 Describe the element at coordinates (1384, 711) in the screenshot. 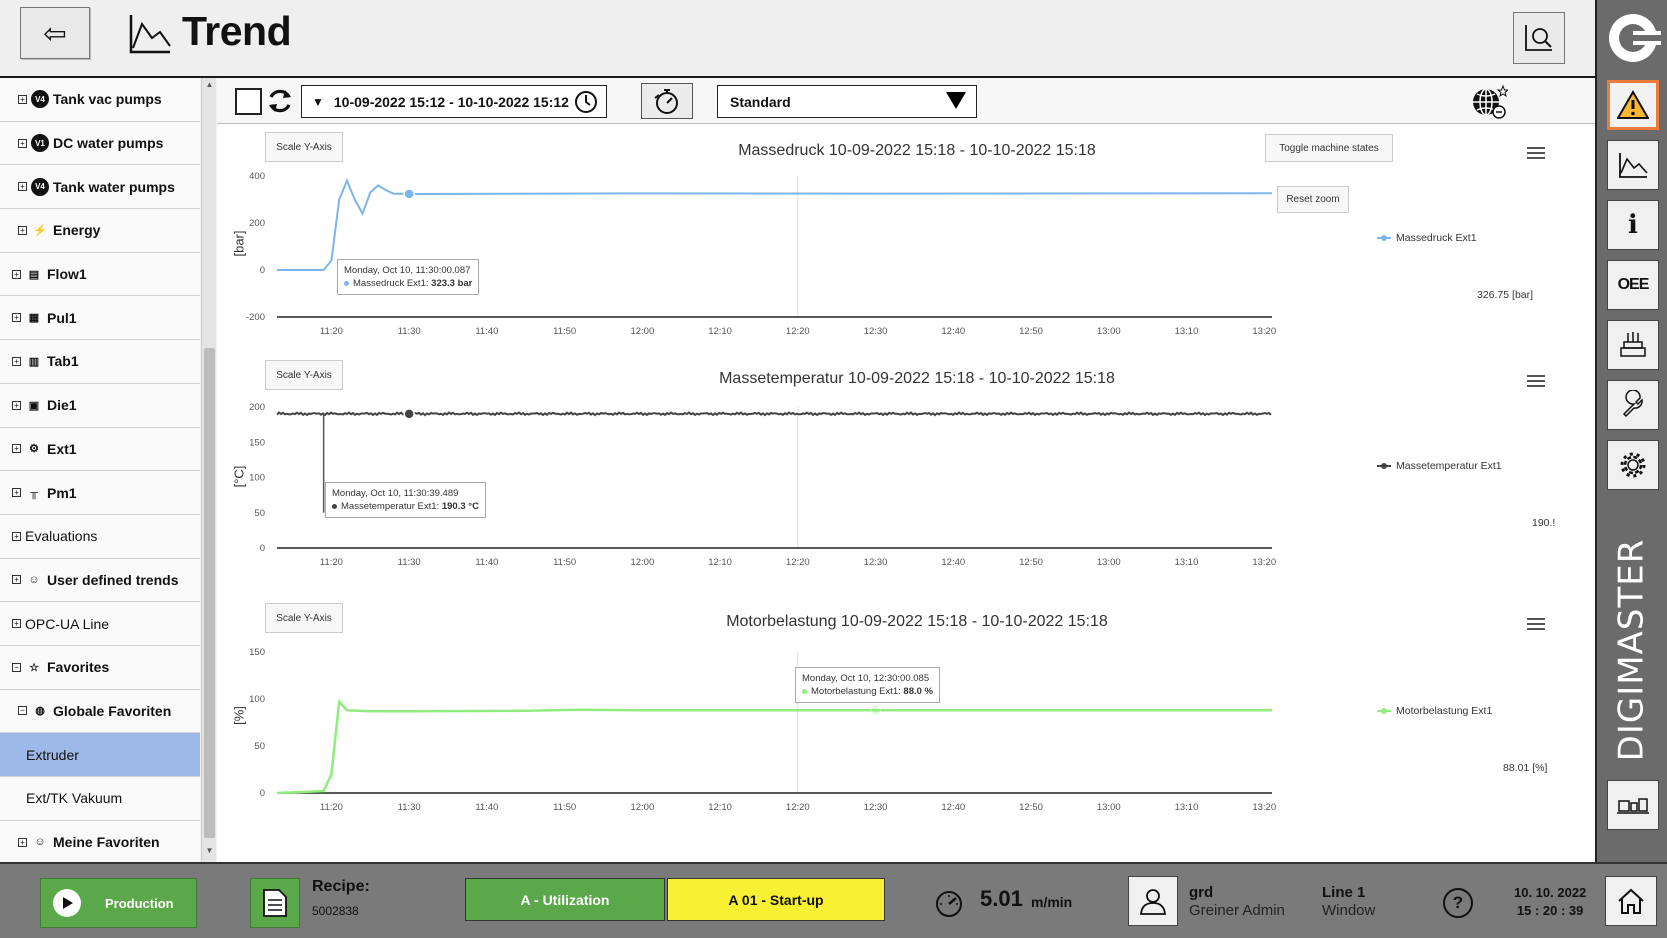

I see `legend-symbol` at that location.